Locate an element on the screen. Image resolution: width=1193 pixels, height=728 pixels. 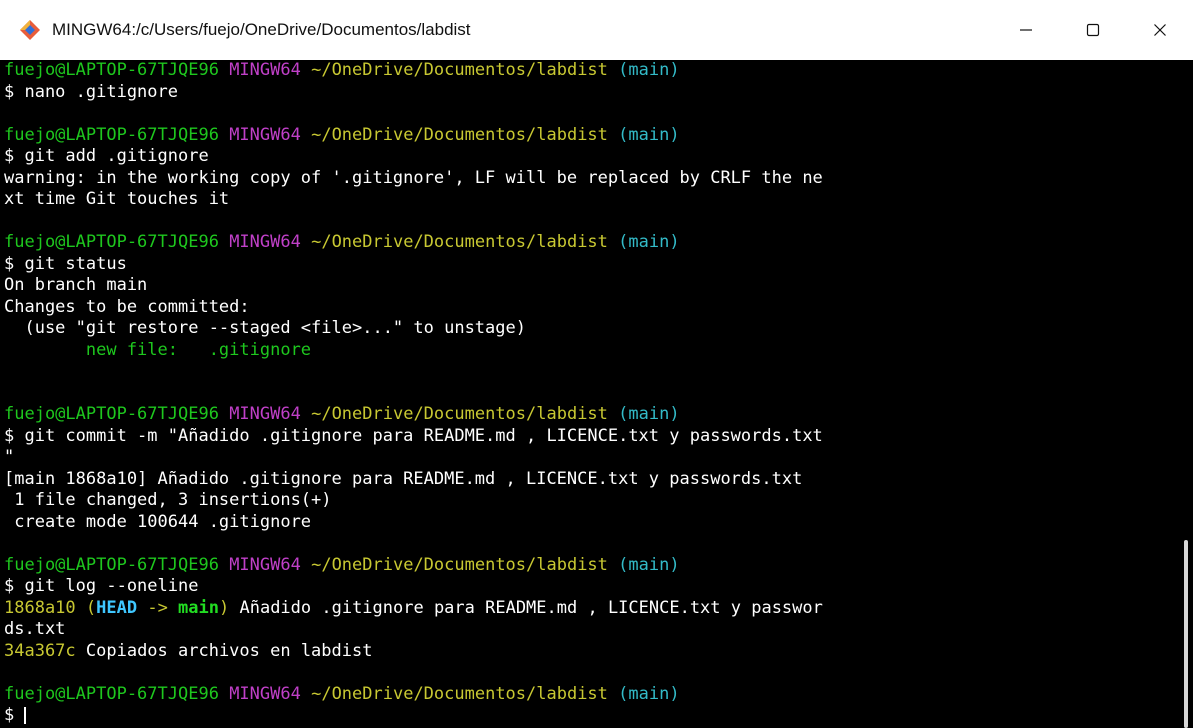
log-entry-continuation: ds.txt is located at coordinates (35, 629).